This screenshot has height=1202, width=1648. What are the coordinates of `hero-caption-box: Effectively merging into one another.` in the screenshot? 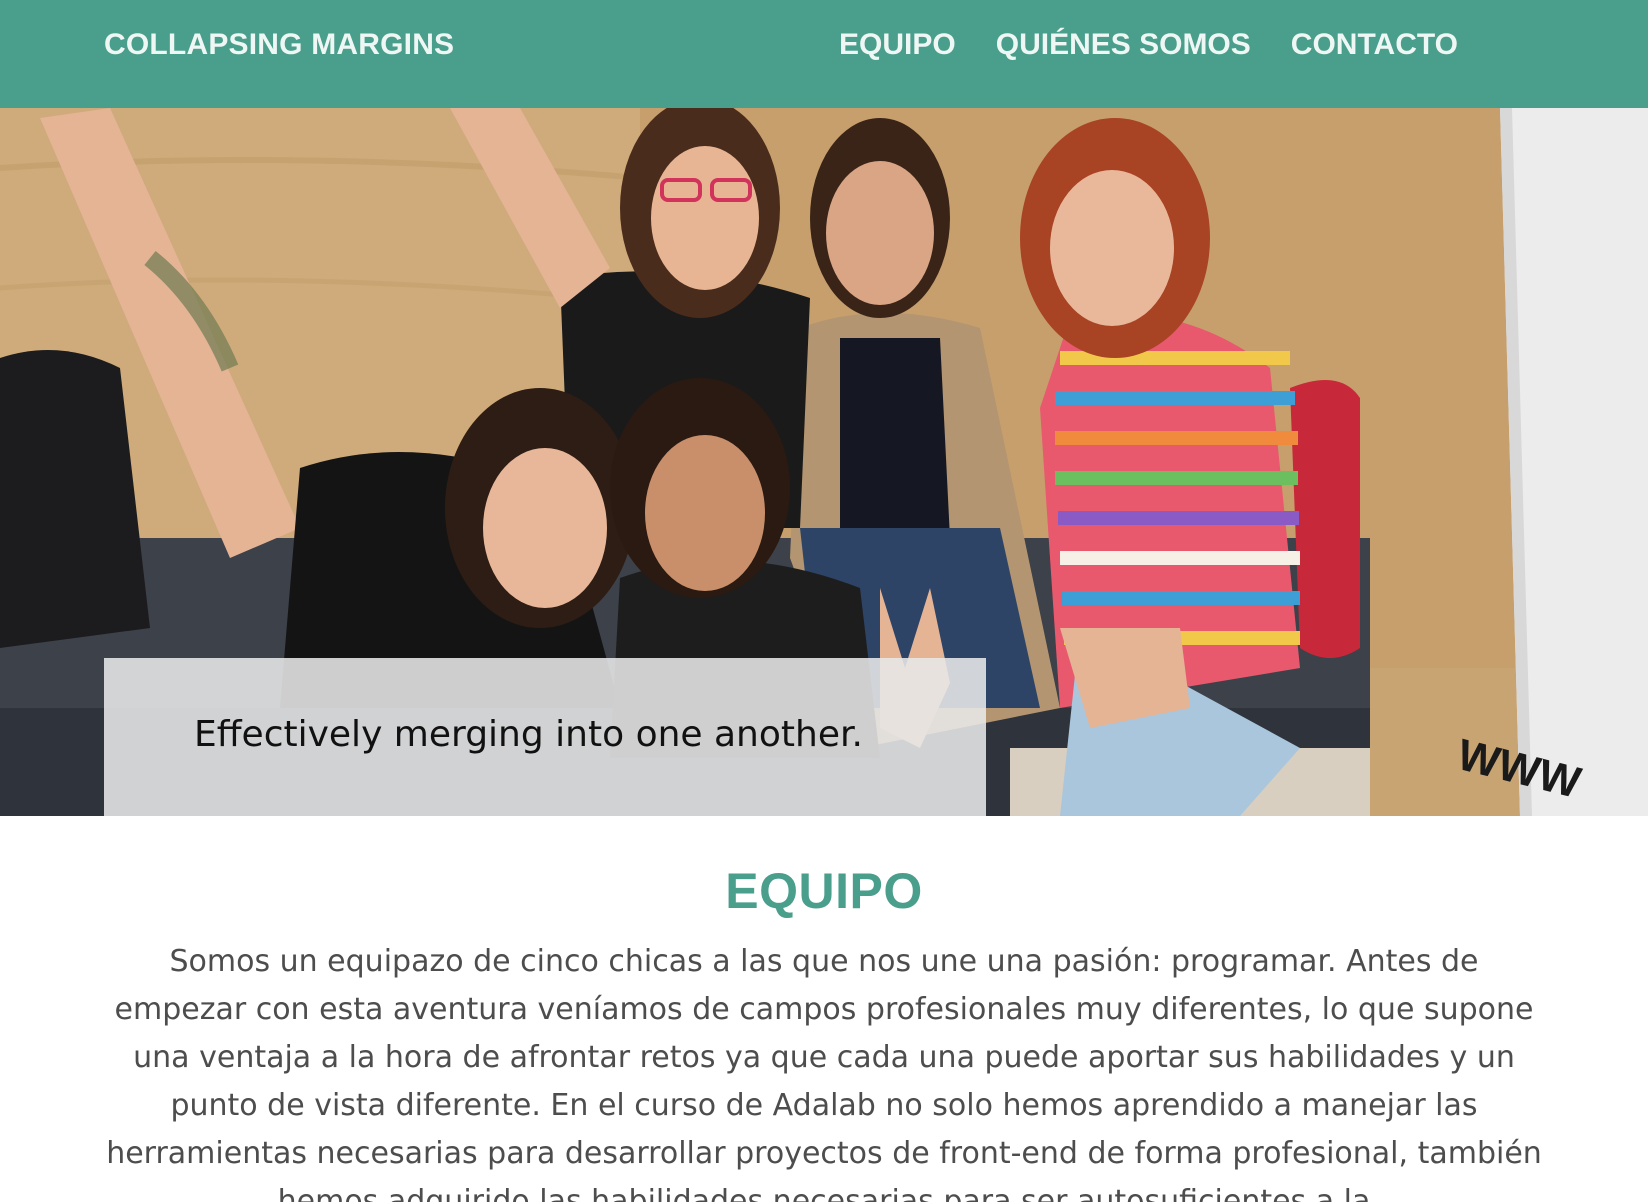 It's located at (545, 737).